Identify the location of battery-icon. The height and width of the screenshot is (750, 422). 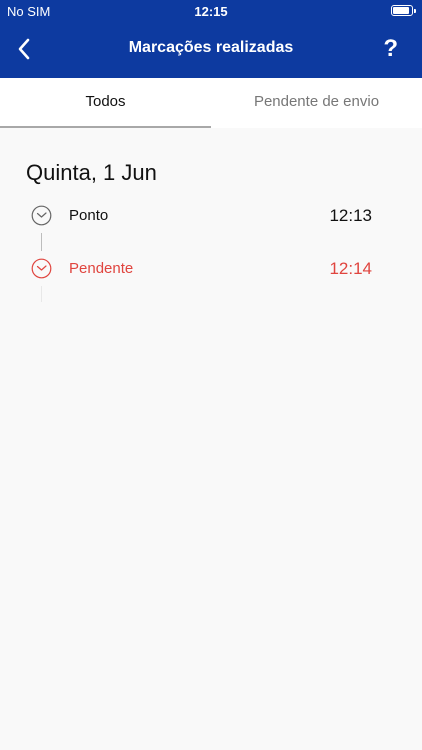
(403, 10).